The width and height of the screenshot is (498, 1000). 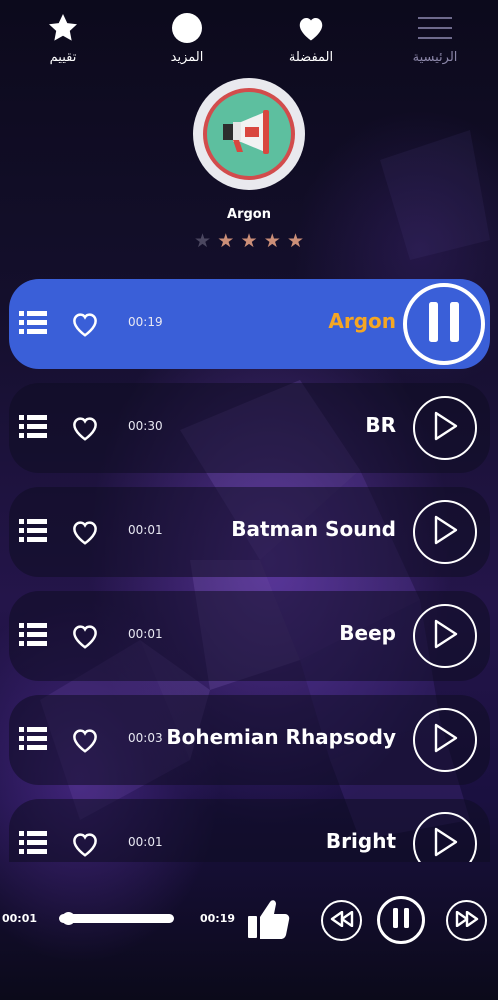 I want to click on track-duration: 00:03, so click(x=145, y=738).